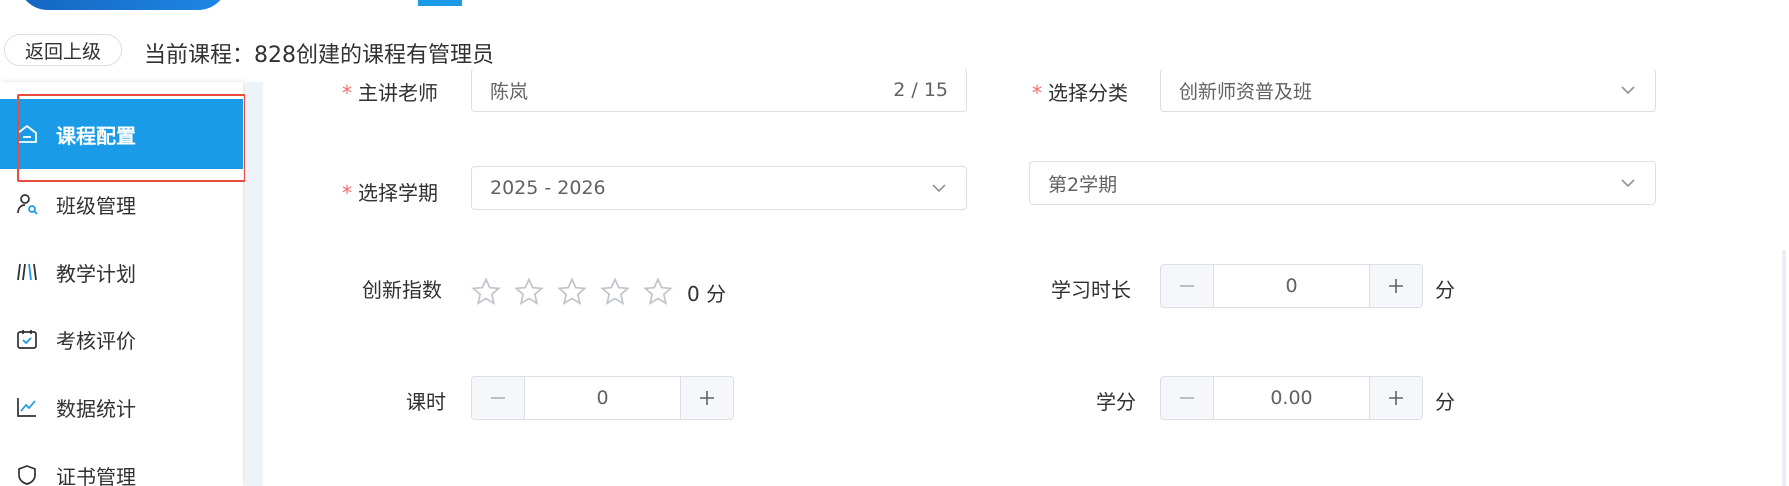  What do you see at coordinates (398, 93) in the screenshot?
I see `teacher-label-text: 主讲老师` at bounding box center [398, 93].